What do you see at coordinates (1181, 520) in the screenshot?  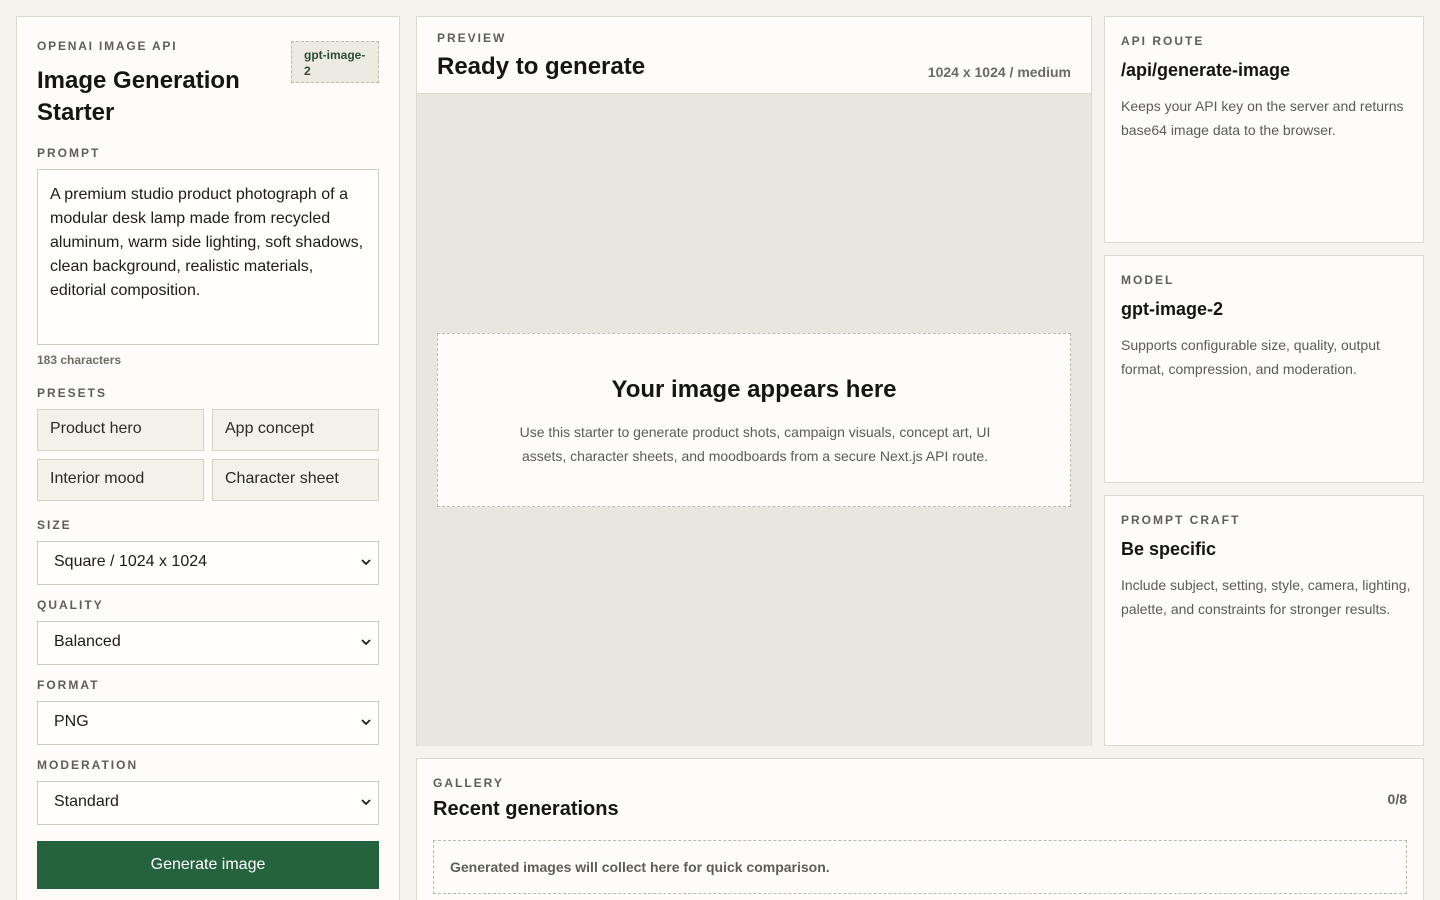 I see `info-card-eyebrow: PROMPT CRAFT` at bounding box center [1181, 520].